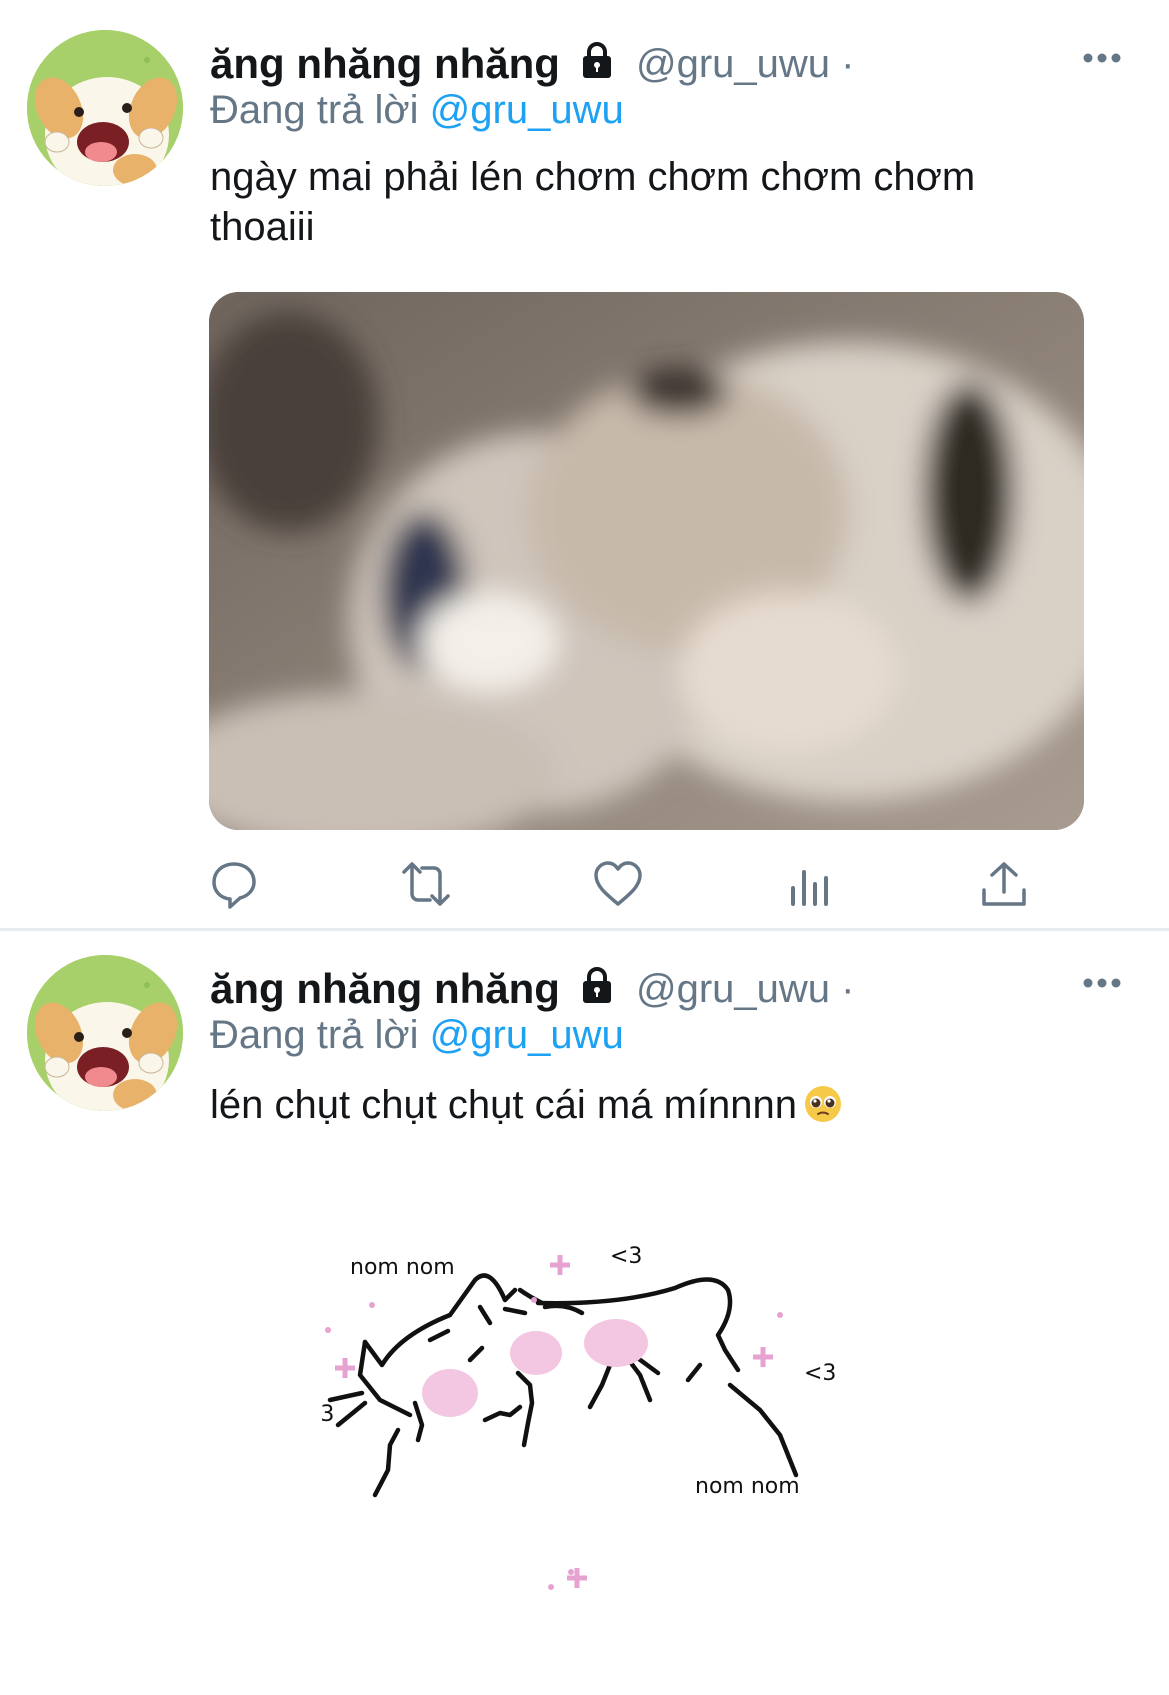 This screenshot has height=1695, width=1169. What do you see at coordinates (820, 1373) in the screenshot?
I see `drawing-label-heart-right: <3` at bounding box center [820, 1373].